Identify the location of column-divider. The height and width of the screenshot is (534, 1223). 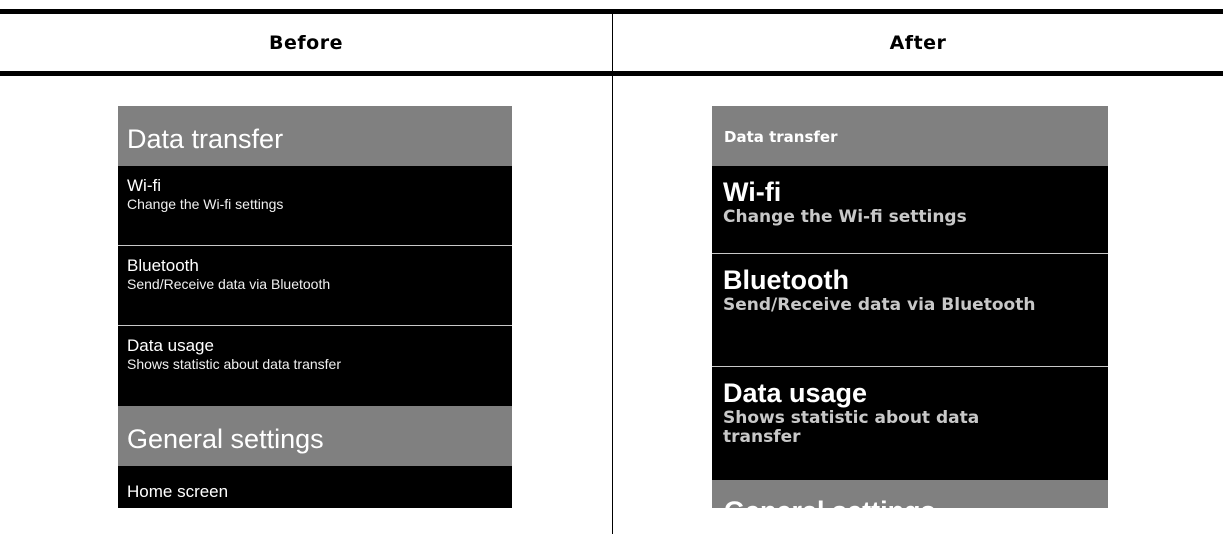
(612, 274).